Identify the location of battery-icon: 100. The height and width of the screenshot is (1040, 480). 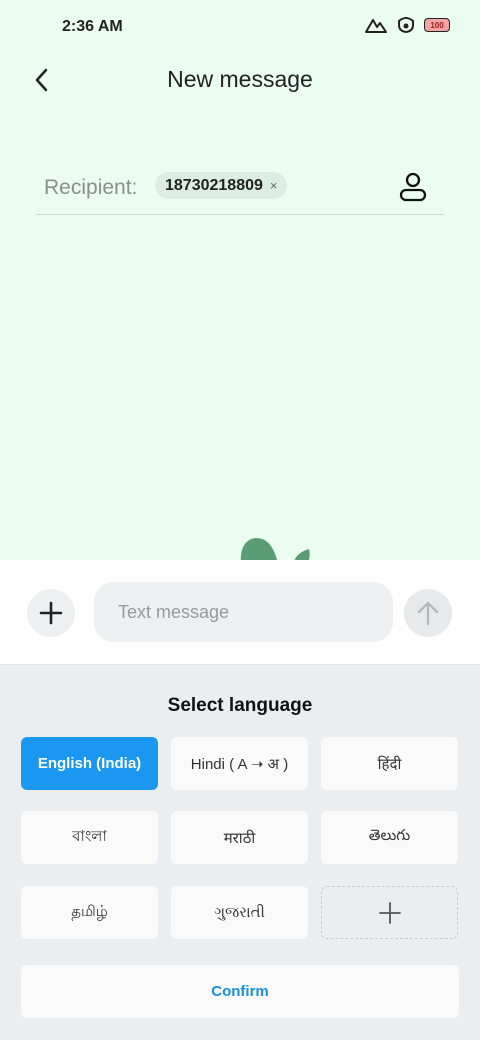
(437, 25).